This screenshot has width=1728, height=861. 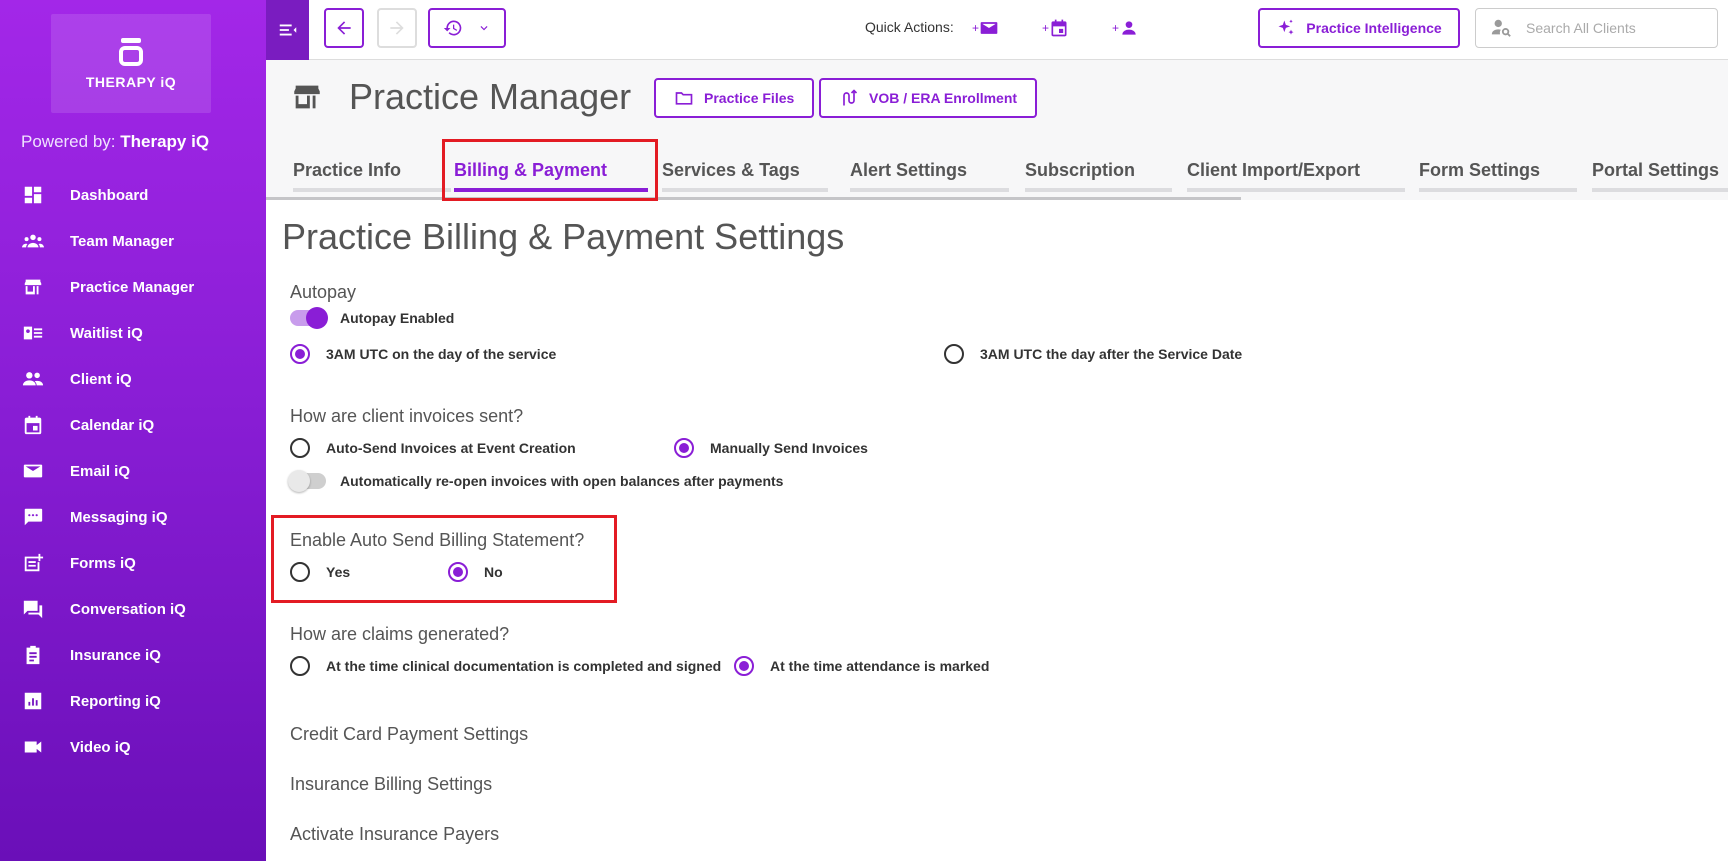 I want to click on autopay-option-day-after: 3AM UTC the day after the Service Date, so click(x=1093, y=354).